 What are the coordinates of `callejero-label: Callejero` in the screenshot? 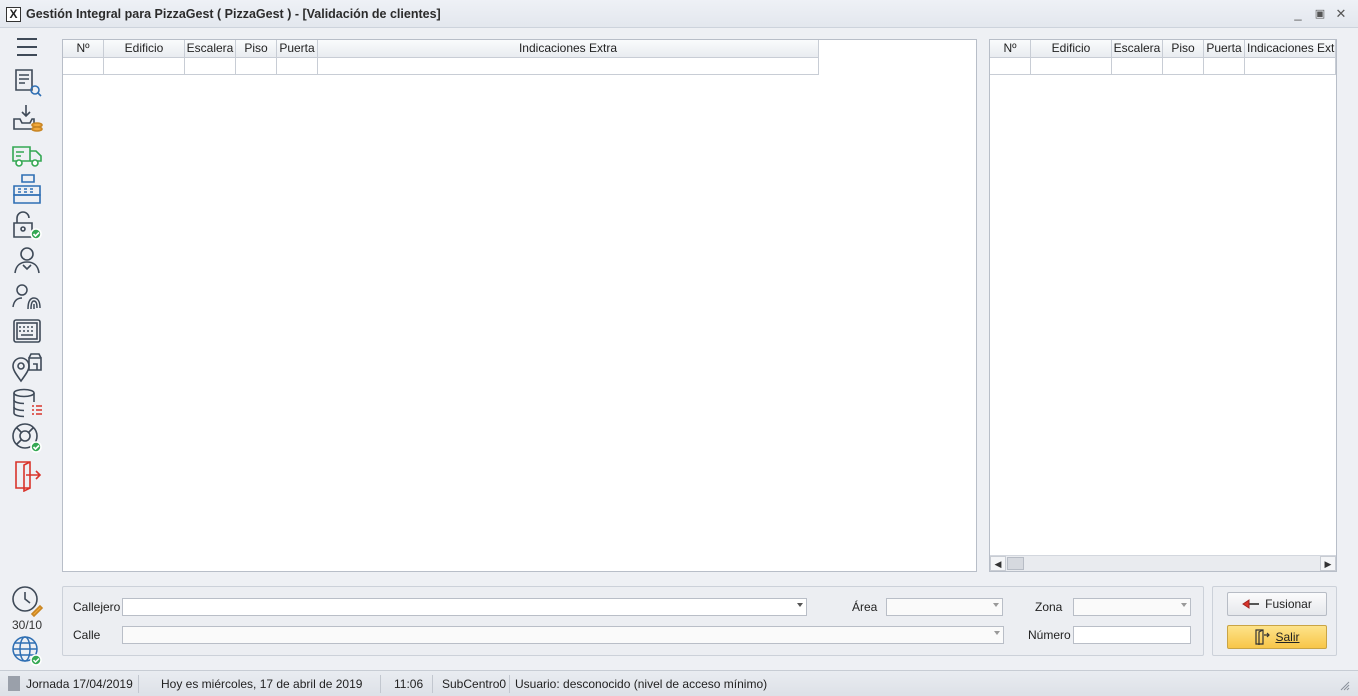 It's located at (97, 607).